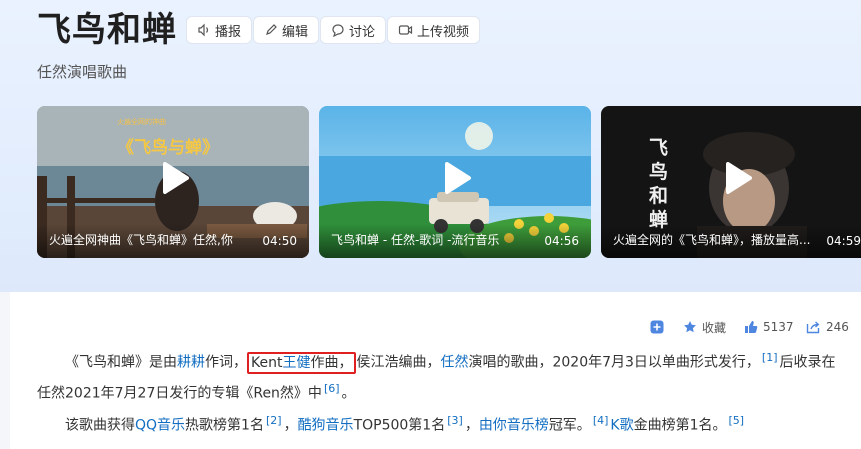 The height and width of the screenshot is (449, 861). What do you see at coordinates (659, 184) in the screenshot?
I see `video-thumb-title-3: 飞鸟和蝉` at bounding box center [659, 184].